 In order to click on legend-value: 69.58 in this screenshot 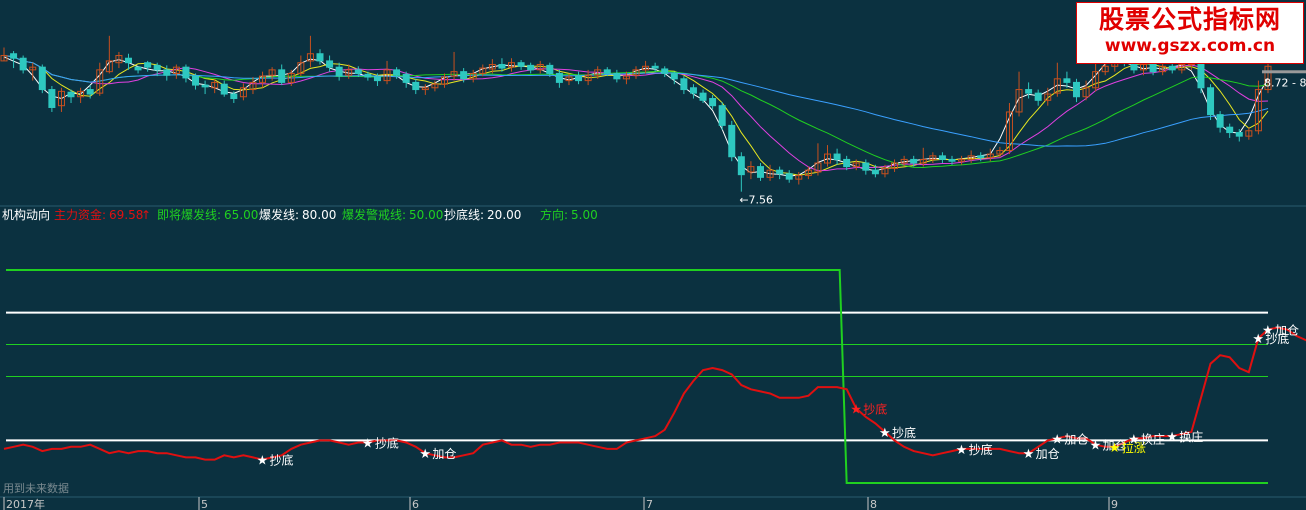, I will do `click(126, 215)`.